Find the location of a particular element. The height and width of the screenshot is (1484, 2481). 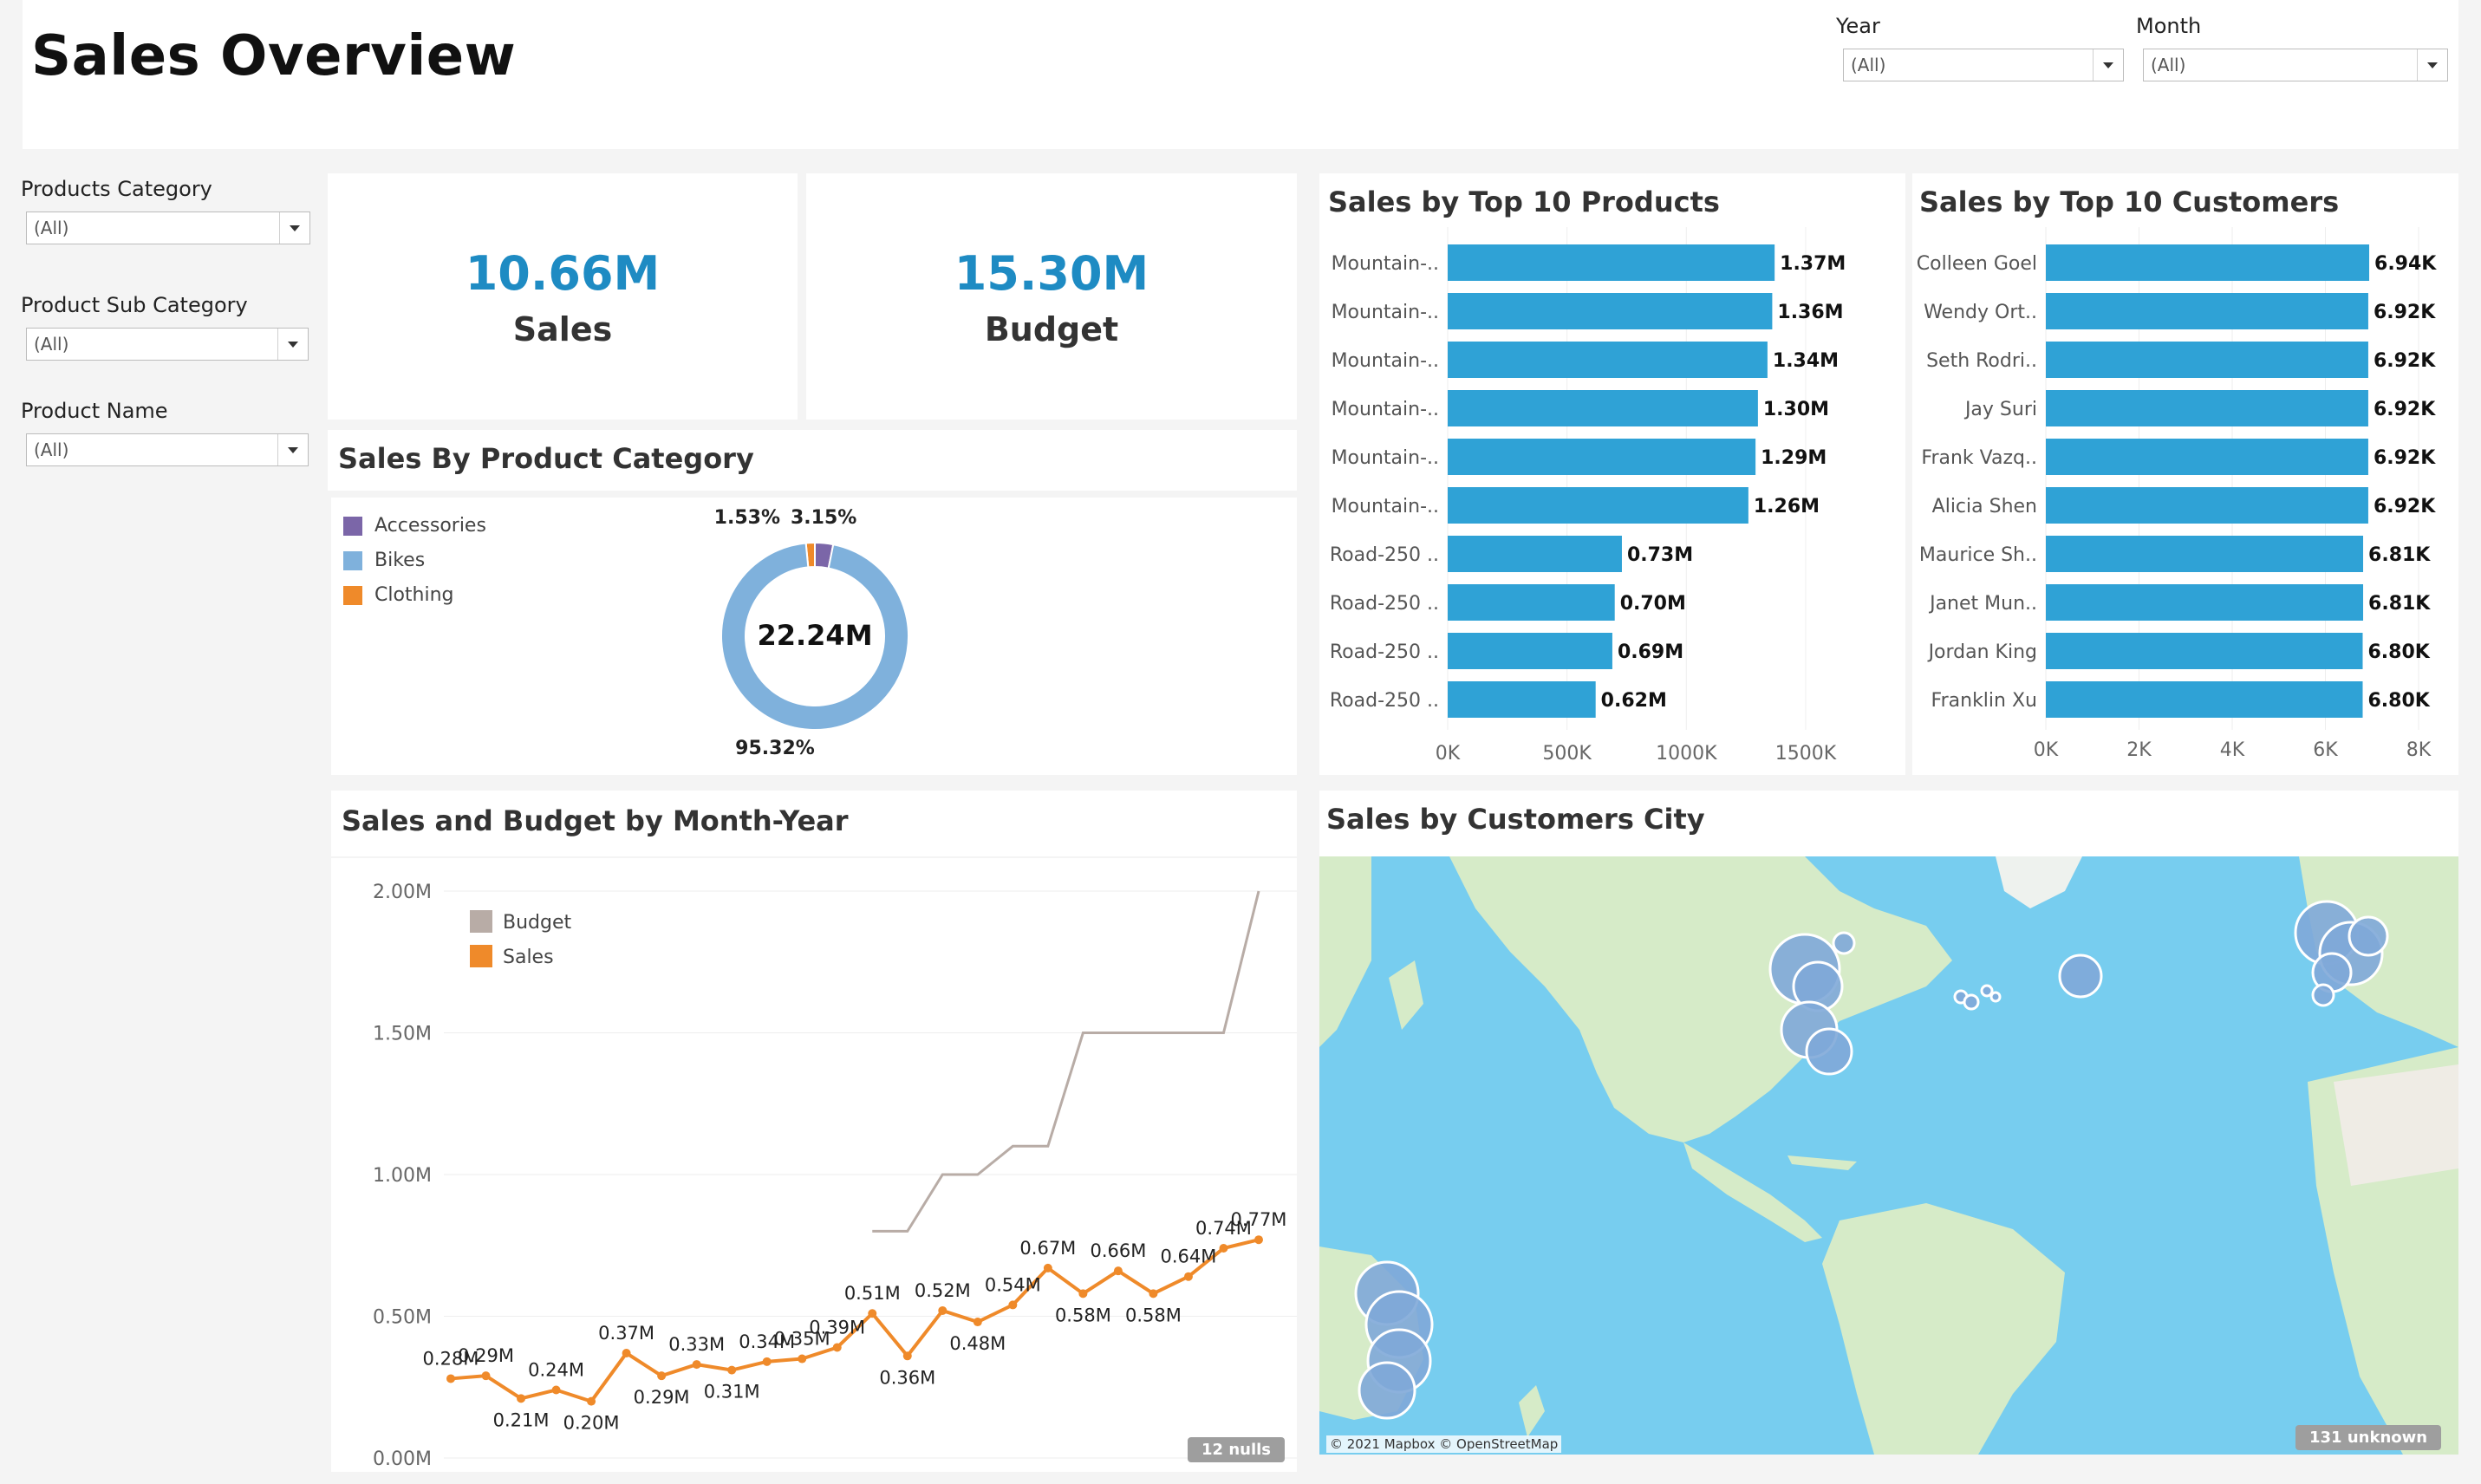

nulls-badge: 12 nulls is located at coordinates (1236, 1449).